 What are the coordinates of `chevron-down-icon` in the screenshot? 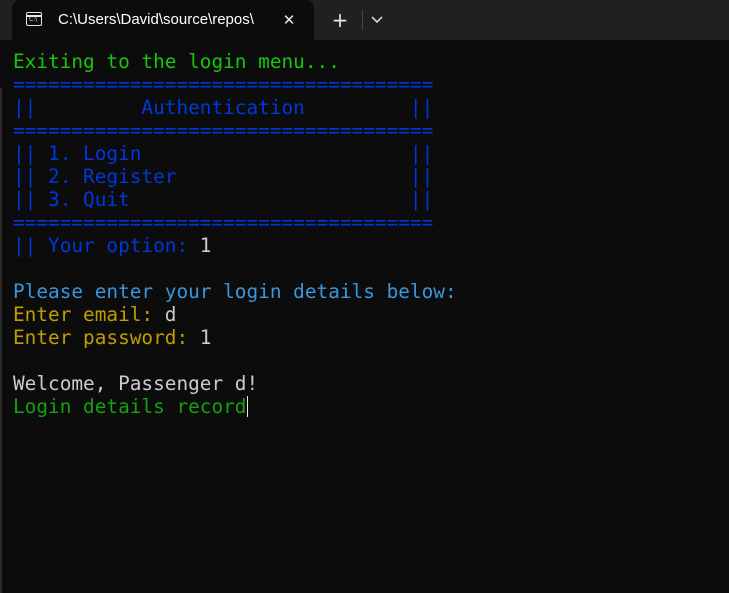 It's located at (377, 20).